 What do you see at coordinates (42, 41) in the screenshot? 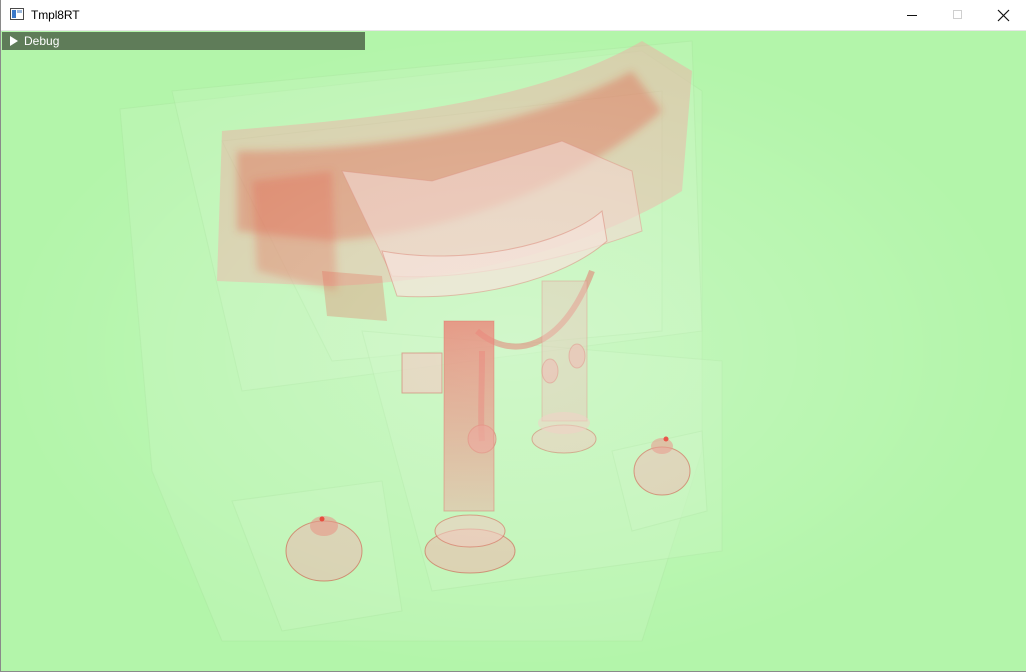
I see `debug-panel-label: Debug` at bounding box center [42, 41].